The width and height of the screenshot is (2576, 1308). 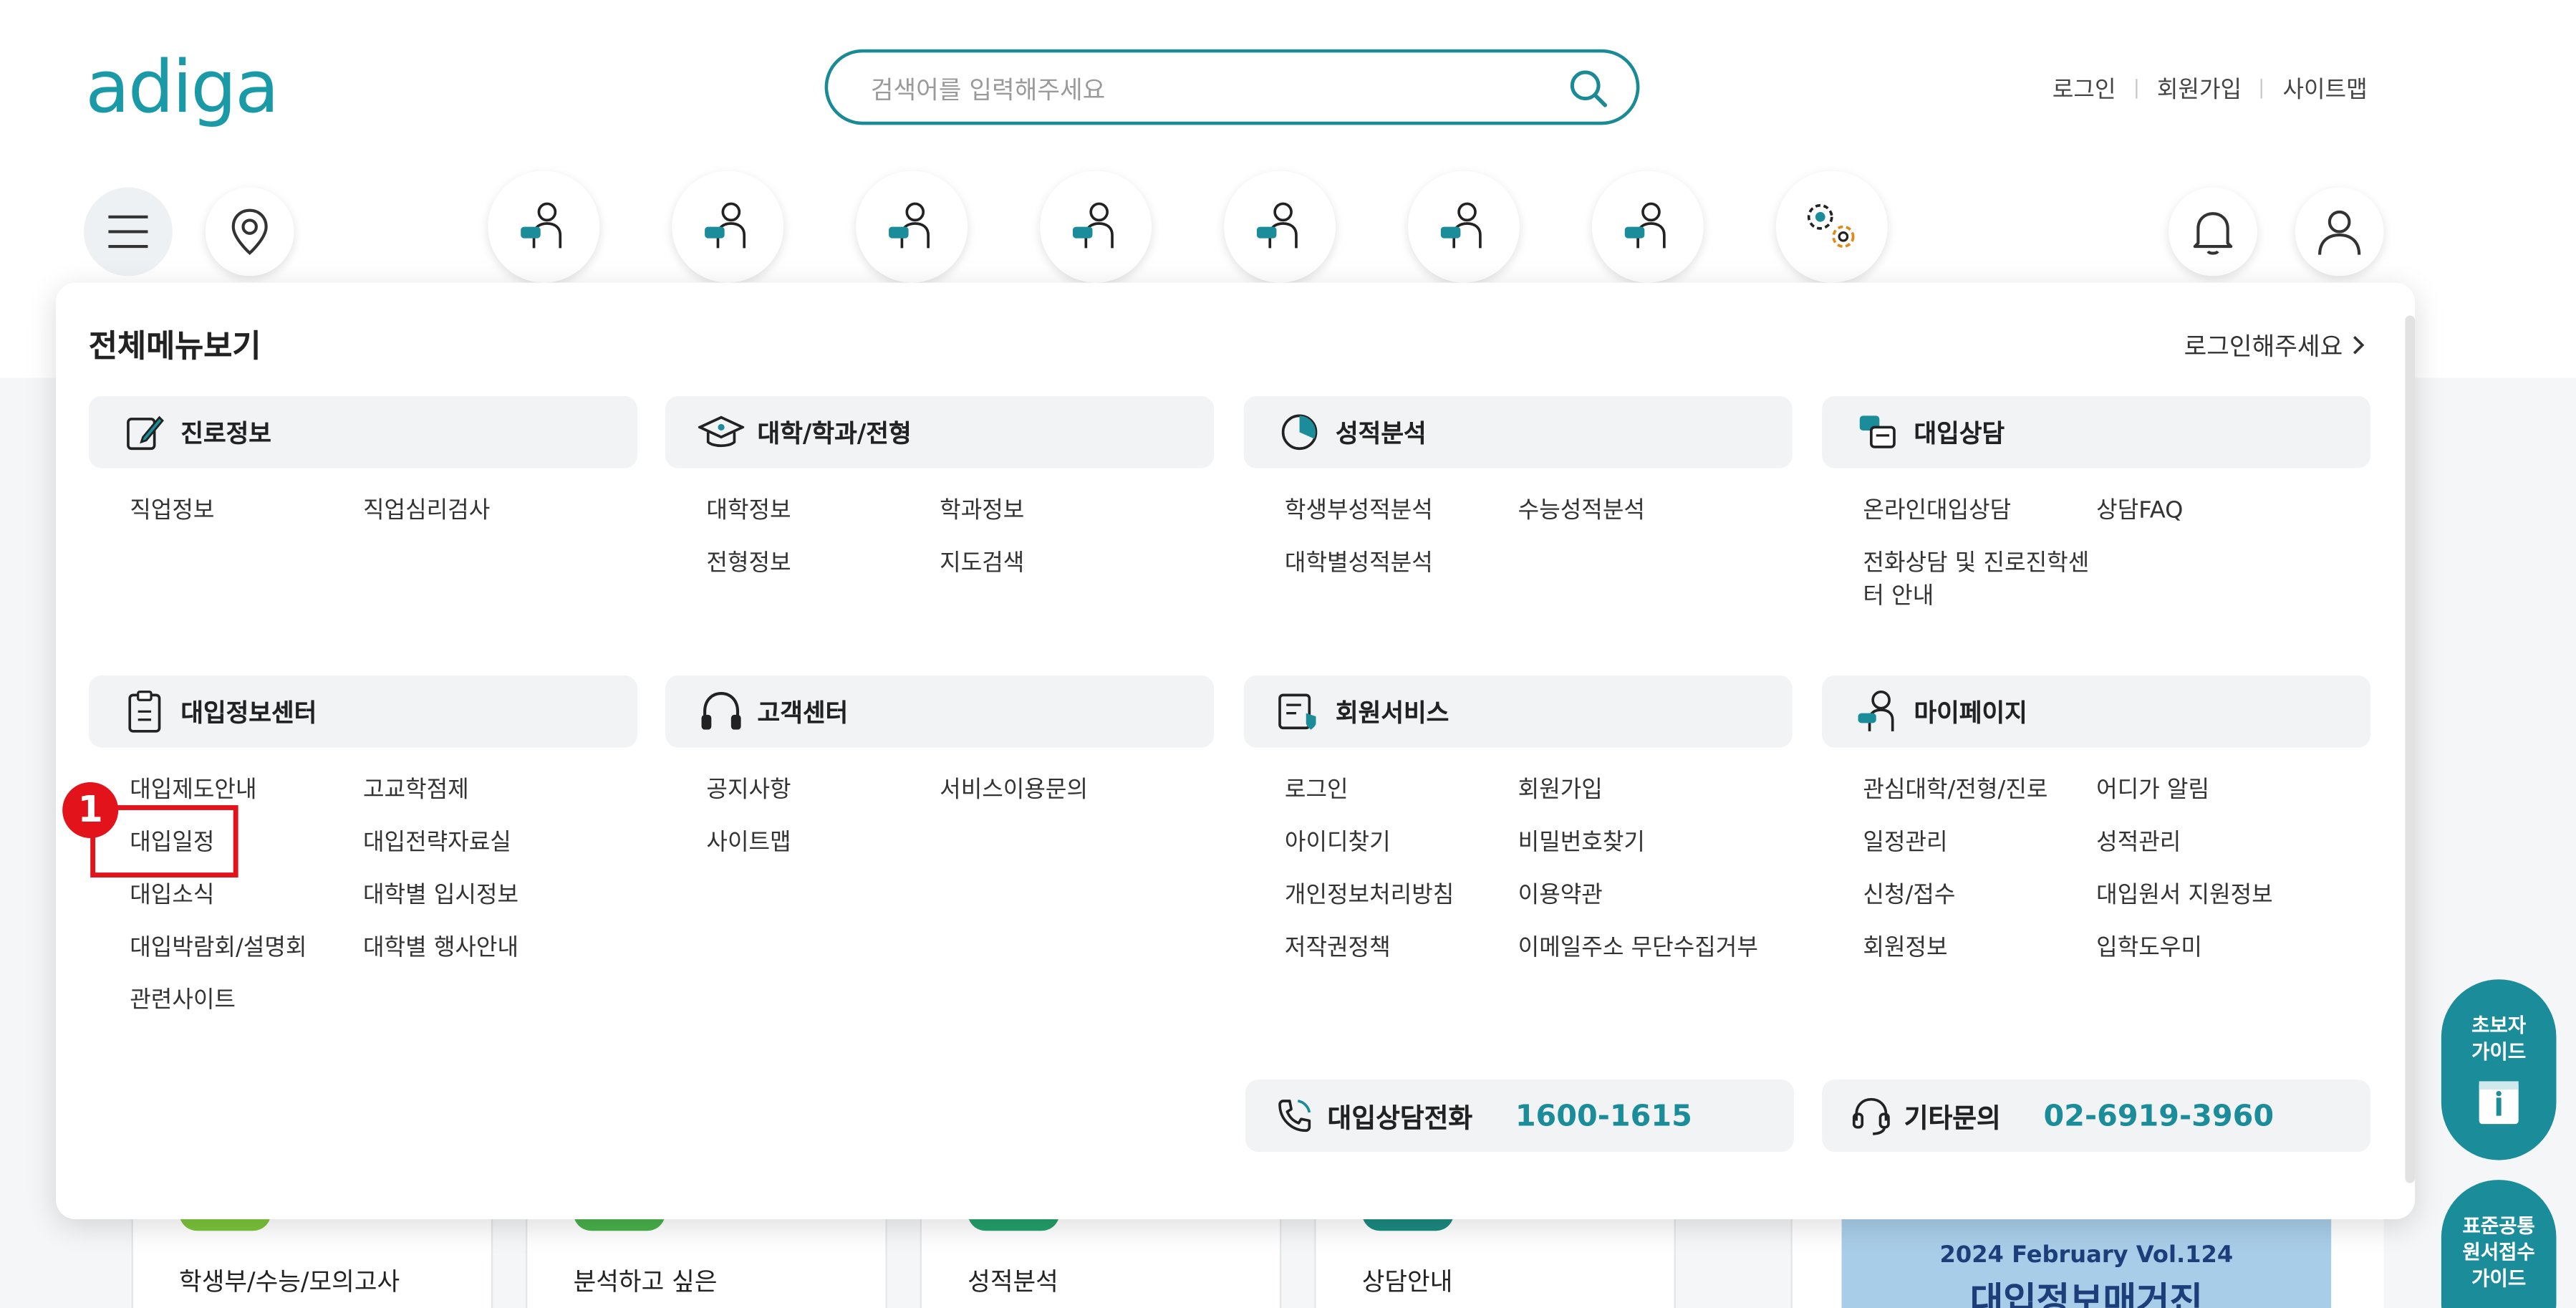 I want to click on section-career: 진로정보, so click(x=363, y=431).